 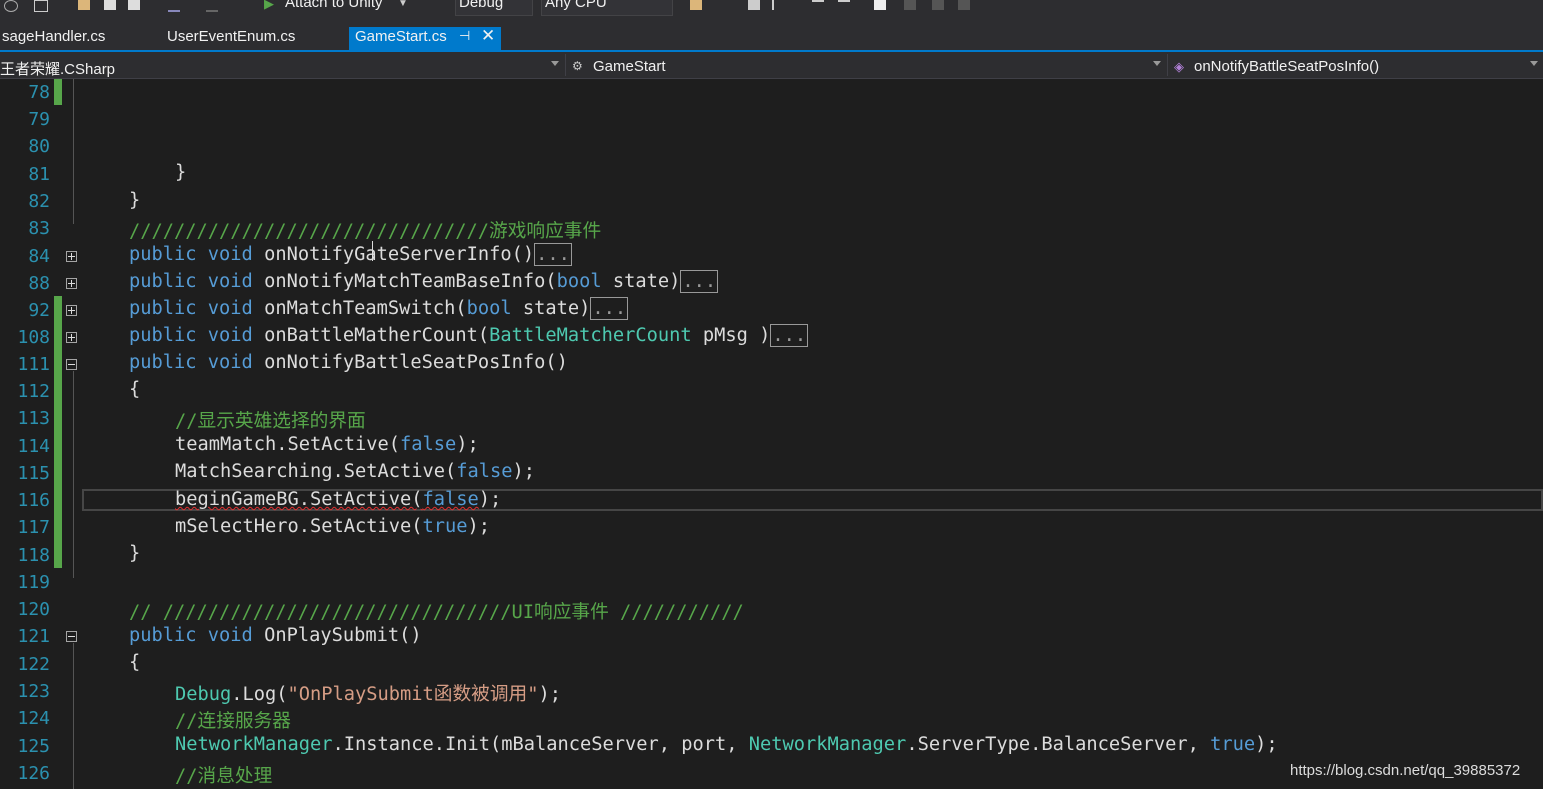 I want to click on tab-messagehandler: sageHandler.cs, so click(x=53, y=36).